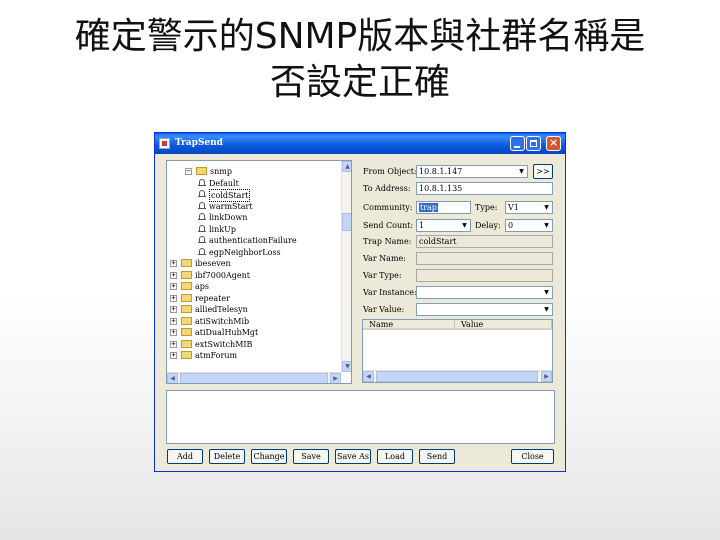 This screenshot has height=540, width=720. I want to click on maximize-icon, so click(533, 143).